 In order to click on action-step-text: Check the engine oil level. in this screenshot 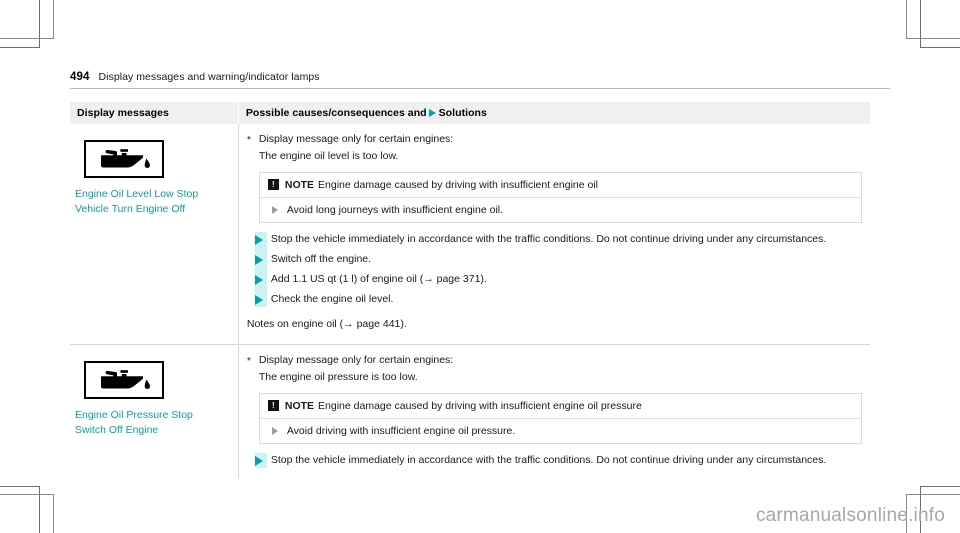, I will do `click(332, 299)`.